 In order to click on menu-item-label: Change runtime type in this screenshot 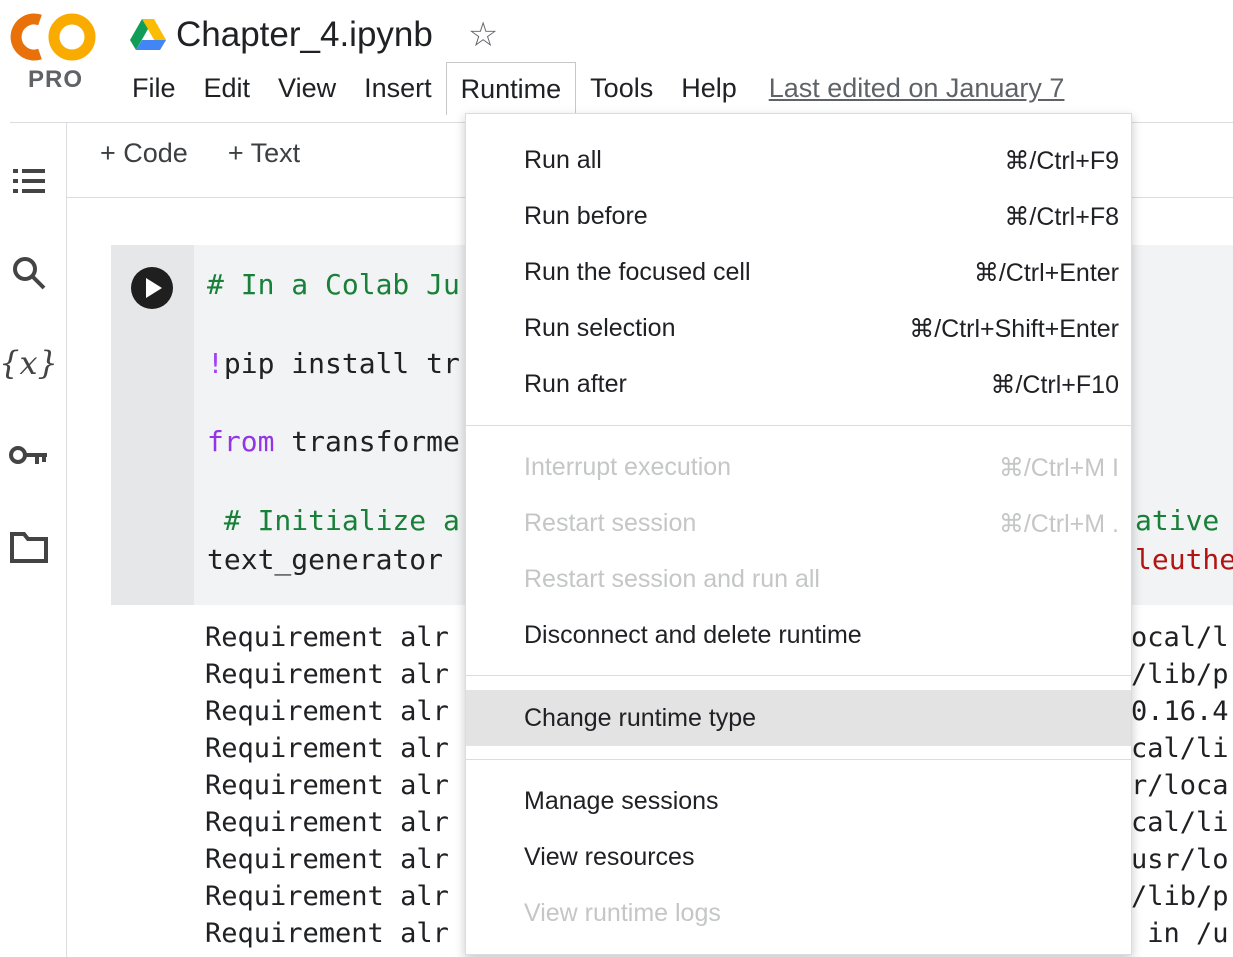, I will do `click(640, 718)`.